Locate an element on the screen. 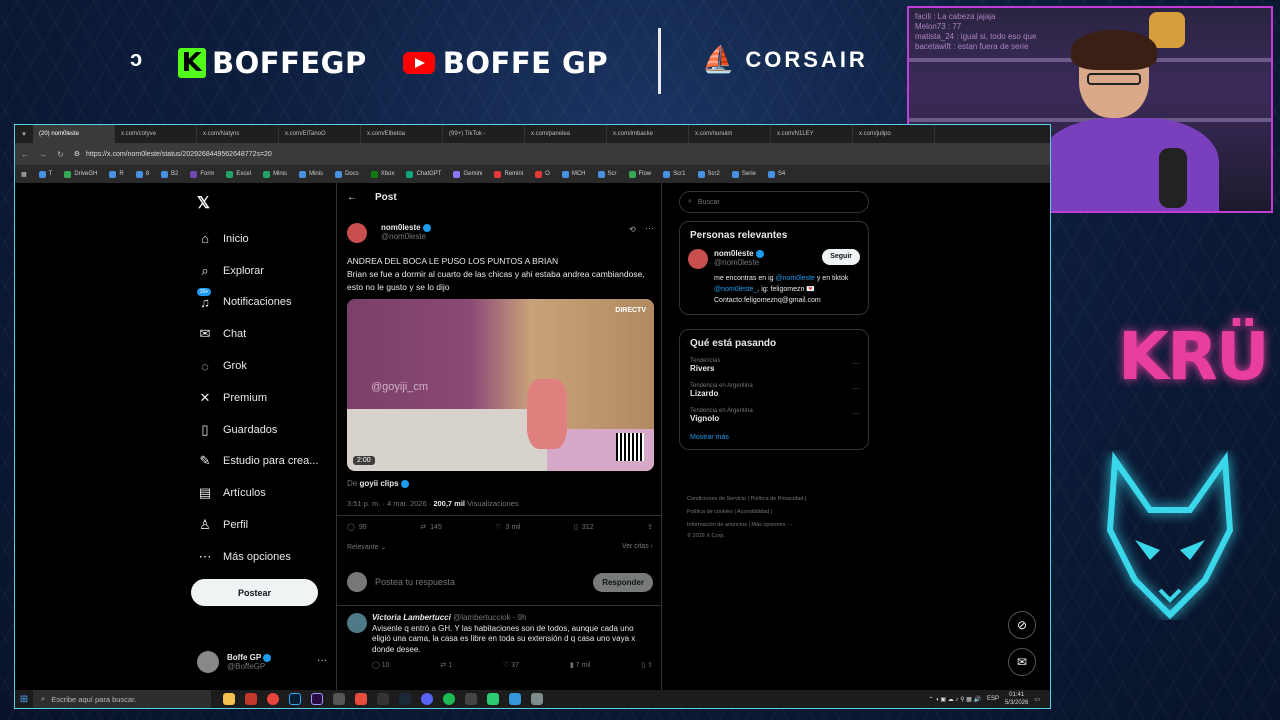 The width and height of the screenshot is (1280, 720). bookmark: ChatGPT is located at coordinates (423, 174).